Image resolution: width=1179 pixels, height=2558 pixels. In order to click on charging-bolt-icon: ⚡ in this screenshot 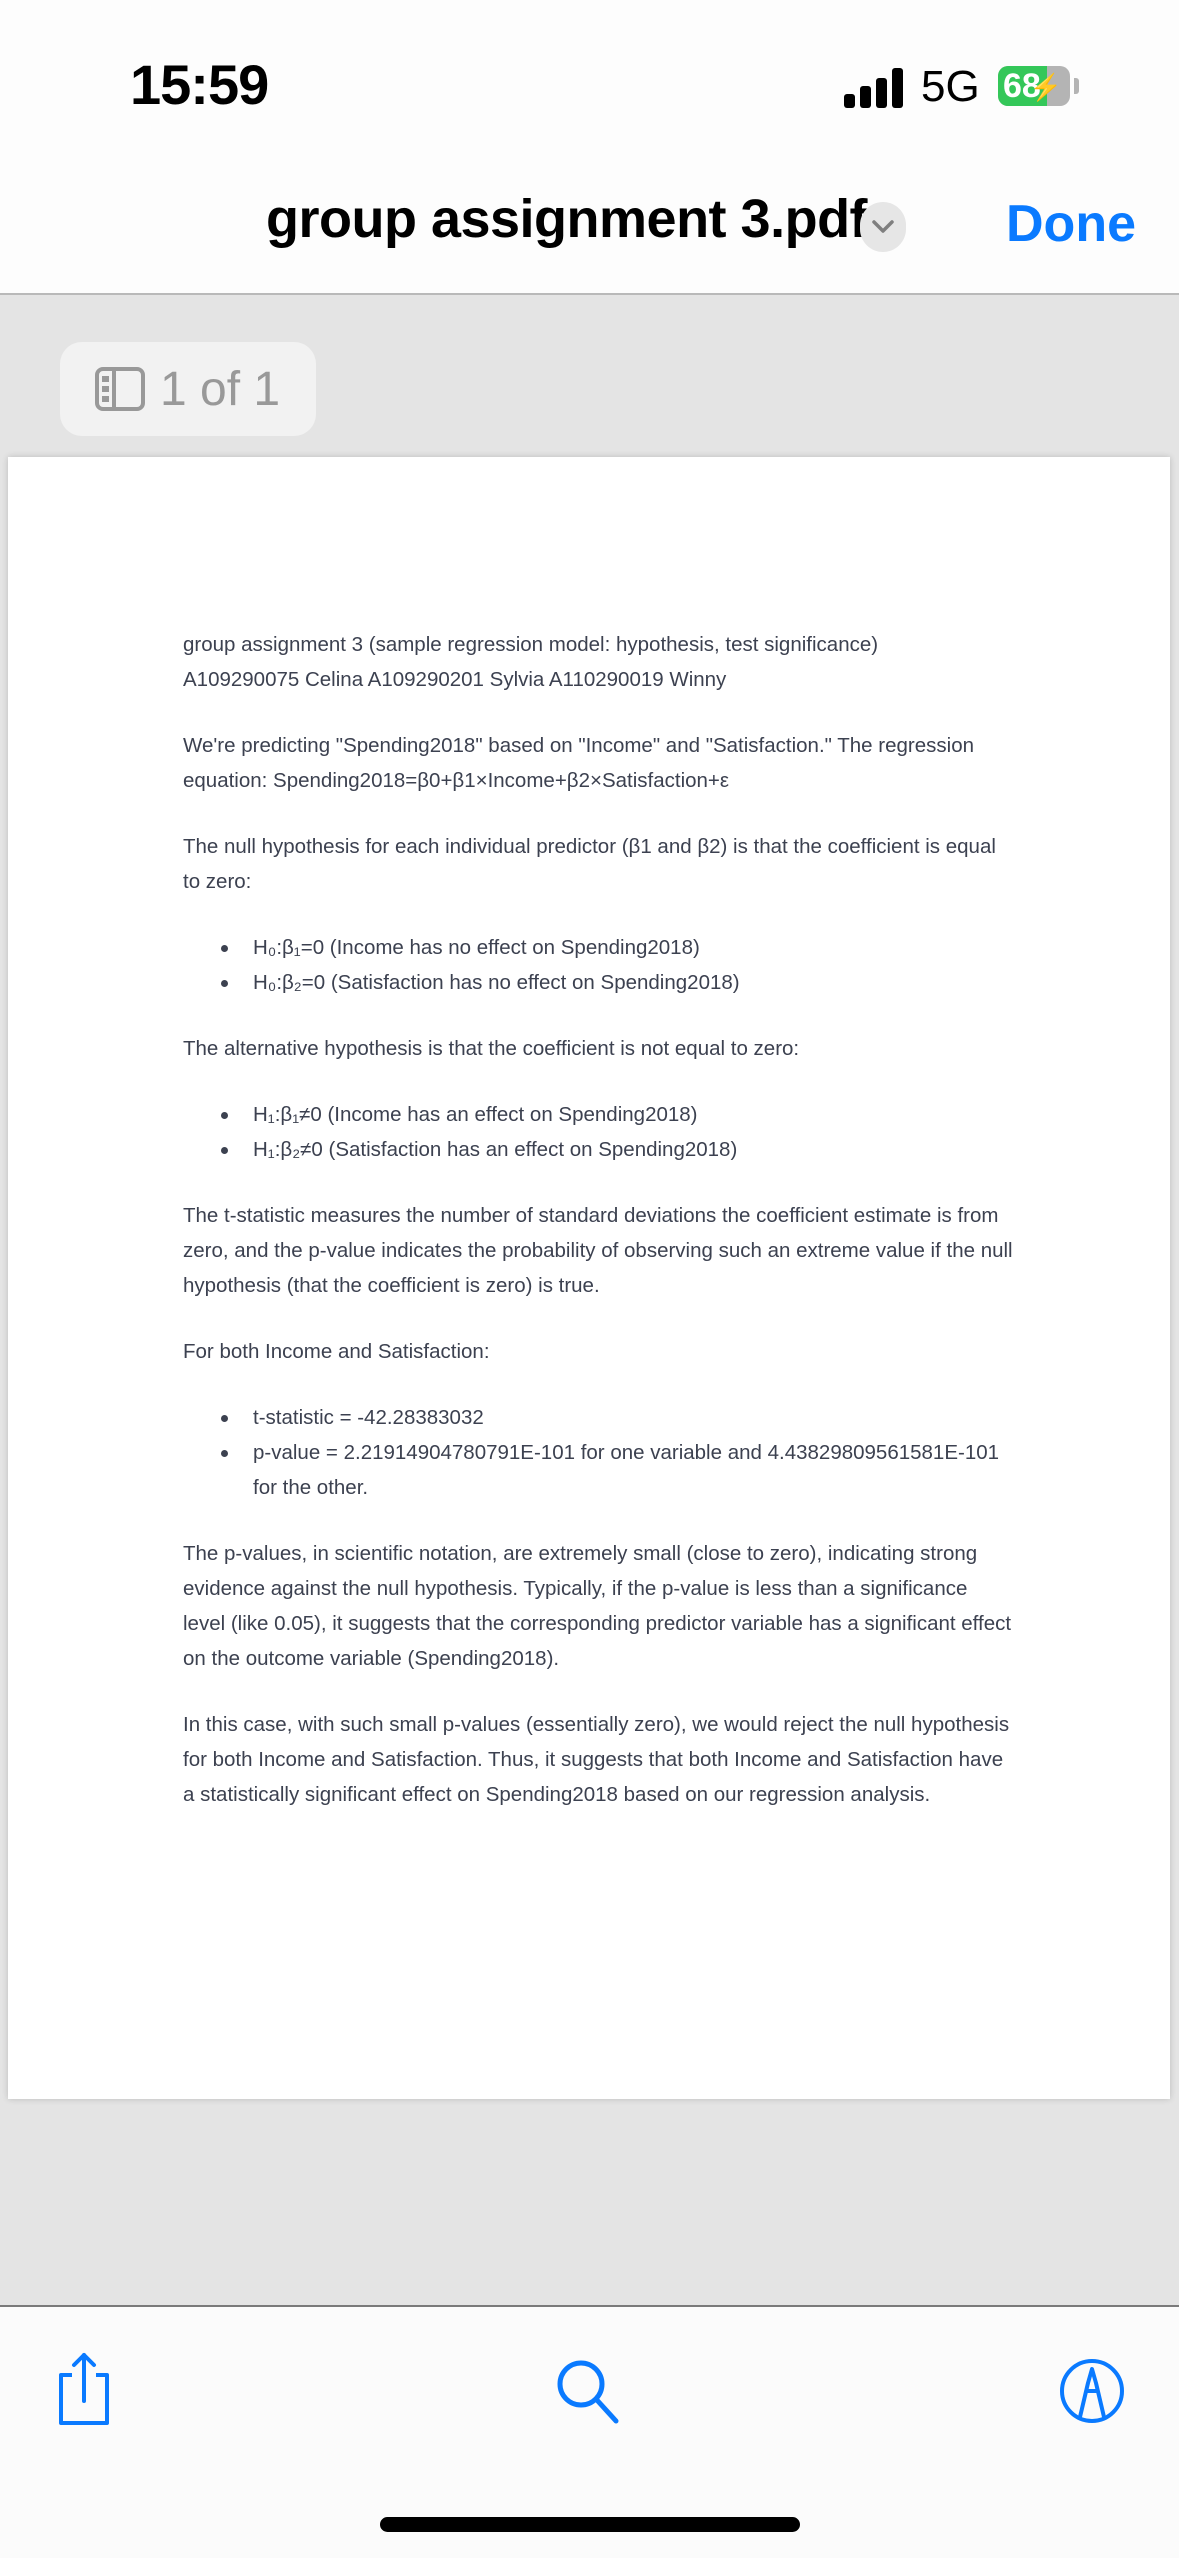, I will do `click(1045, 87)`.